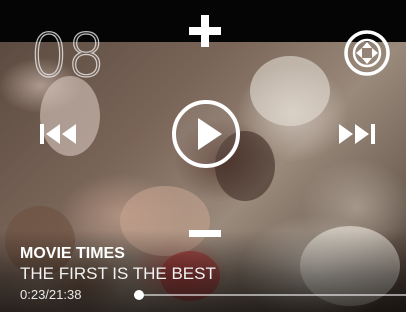  I want to click on progress-bar, so click(269, 295).